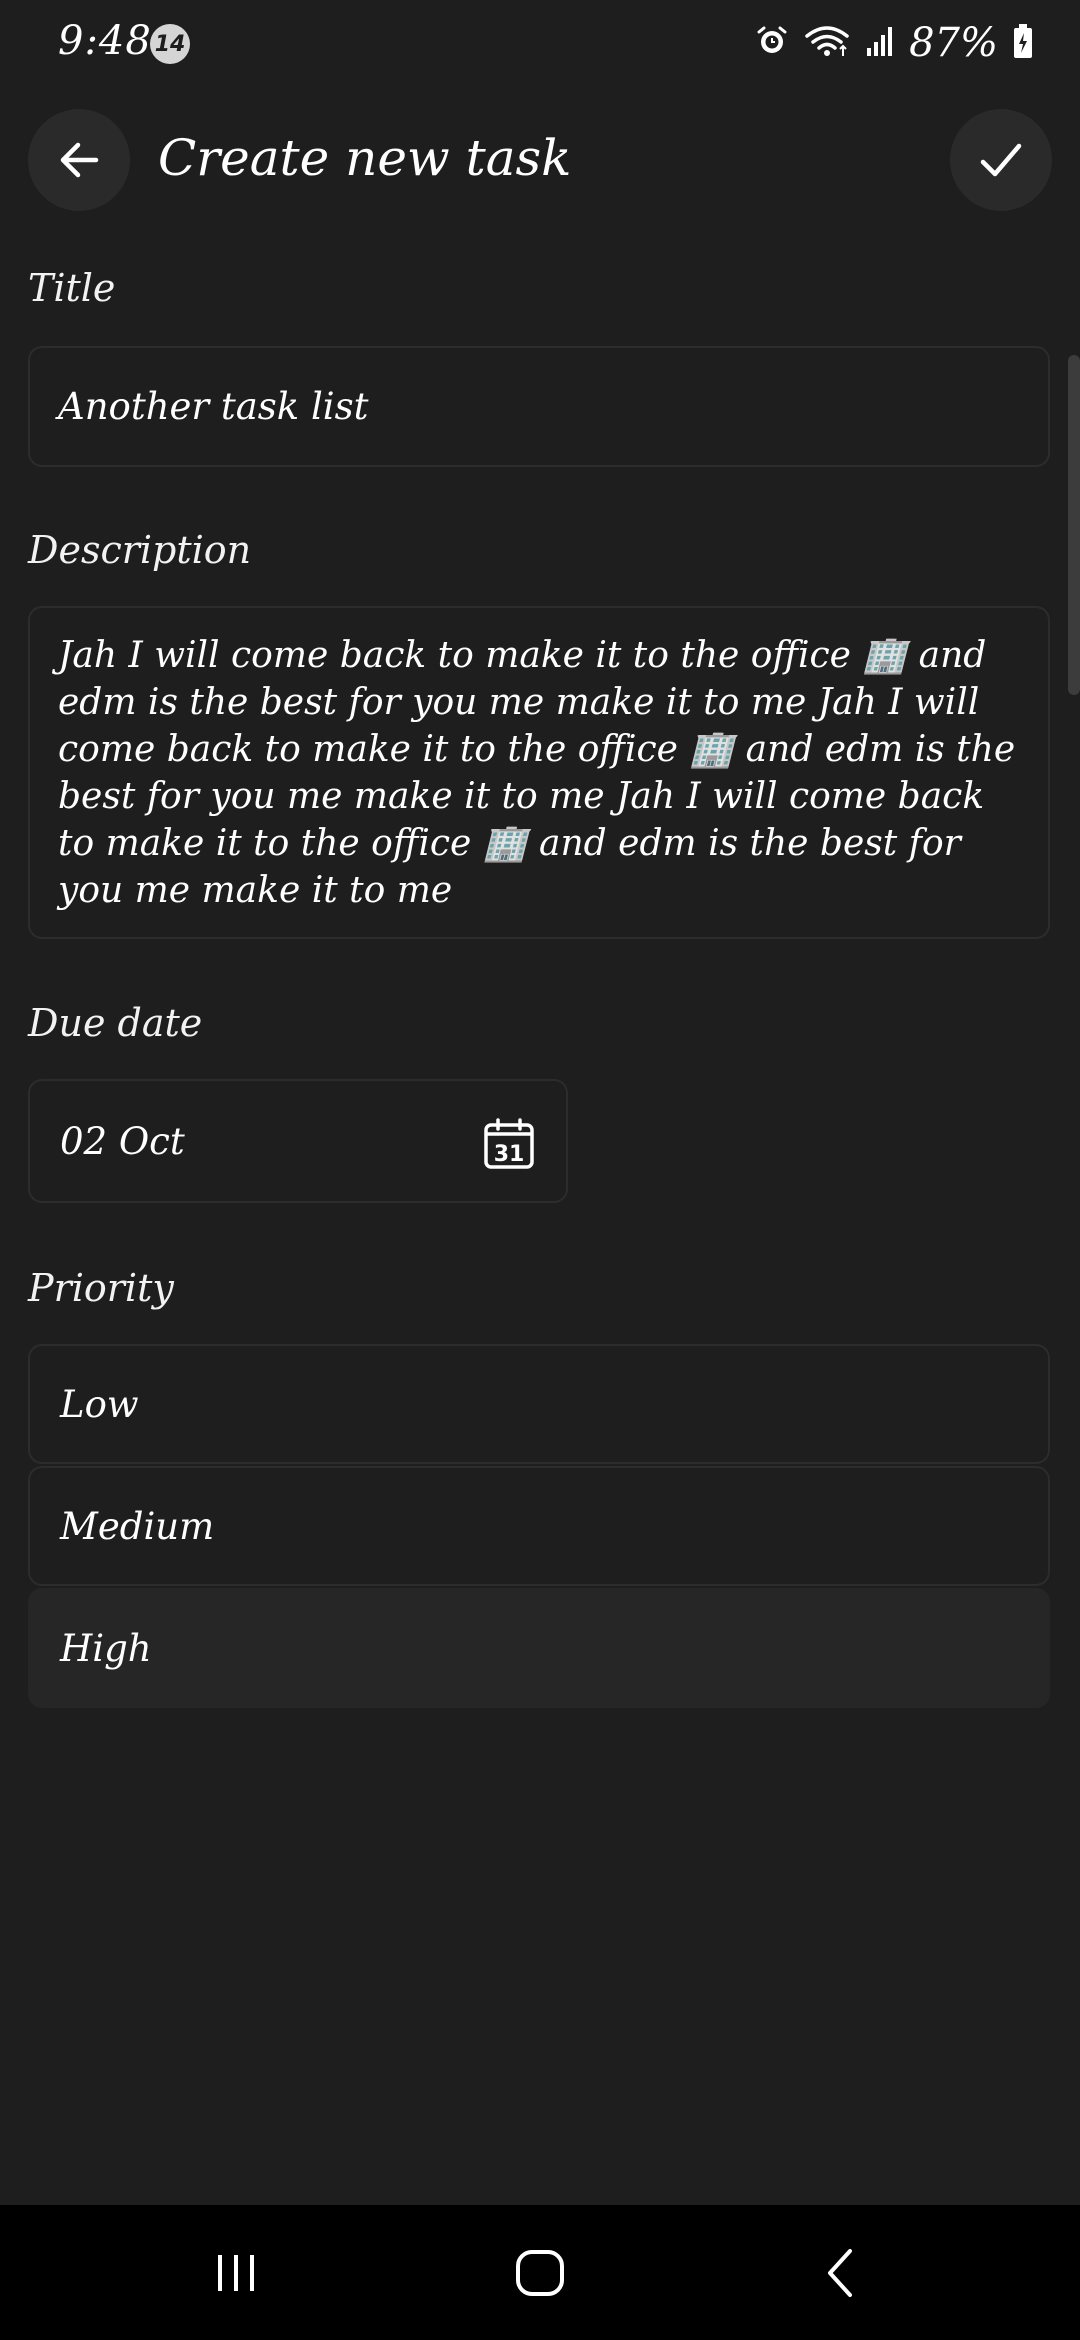 This screenshot has height=2340, width=1080. I want to click on top-app-bar: Create new task, so click(540, 160).